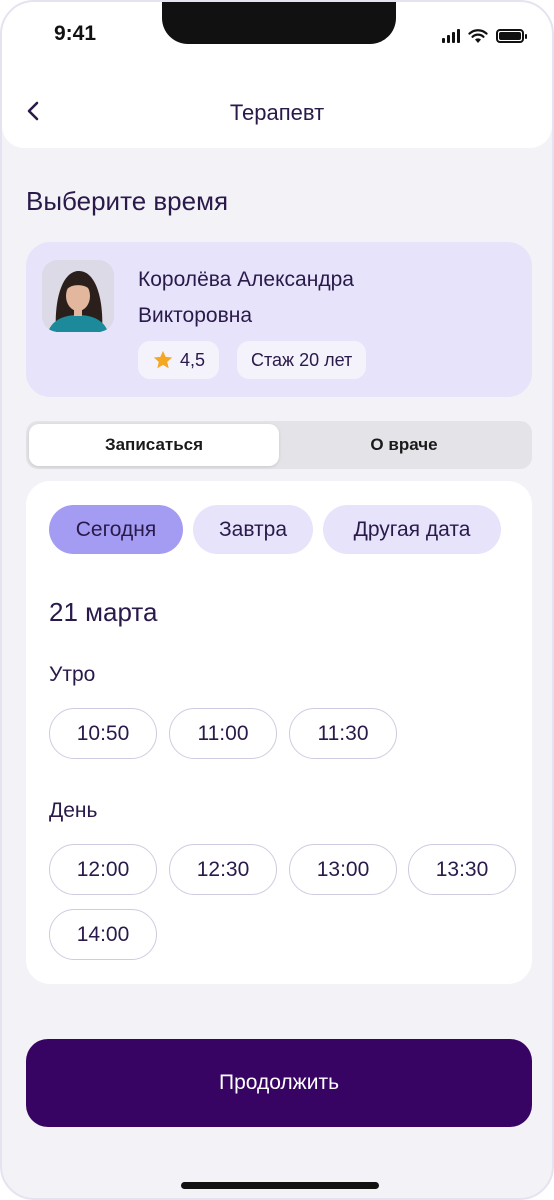  I want to click on status-icons, so click(484, 36).